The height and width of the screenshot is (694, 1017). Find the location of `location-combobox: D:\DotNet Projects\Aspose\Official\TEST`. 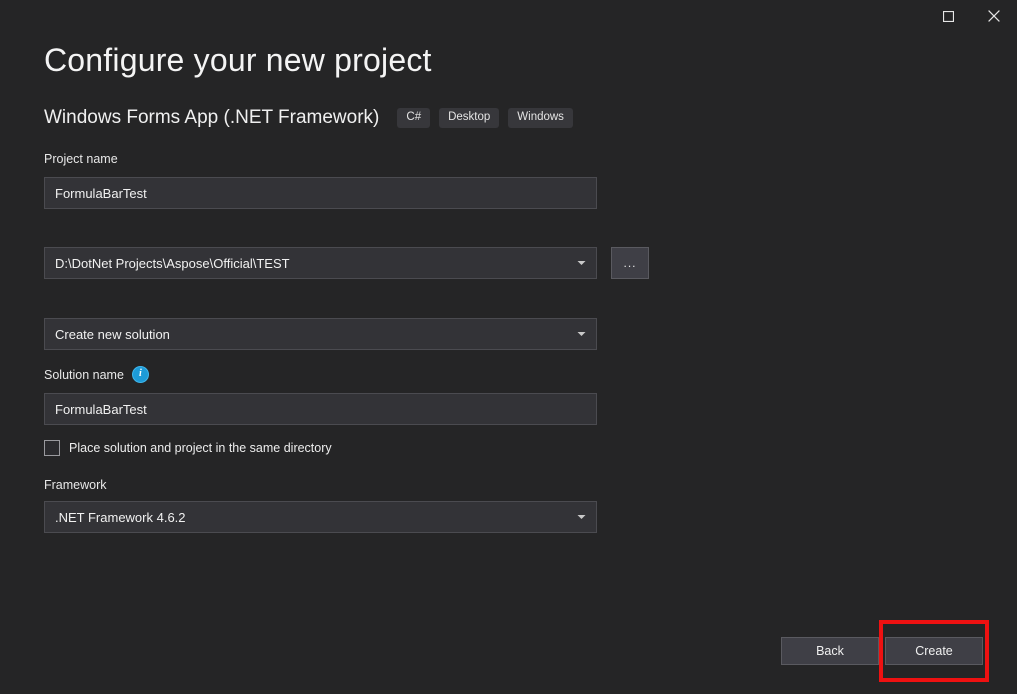

location-combobox: D:\DotNet Projects\Aspose\Official\TEST is located at coordinates (320, 263).